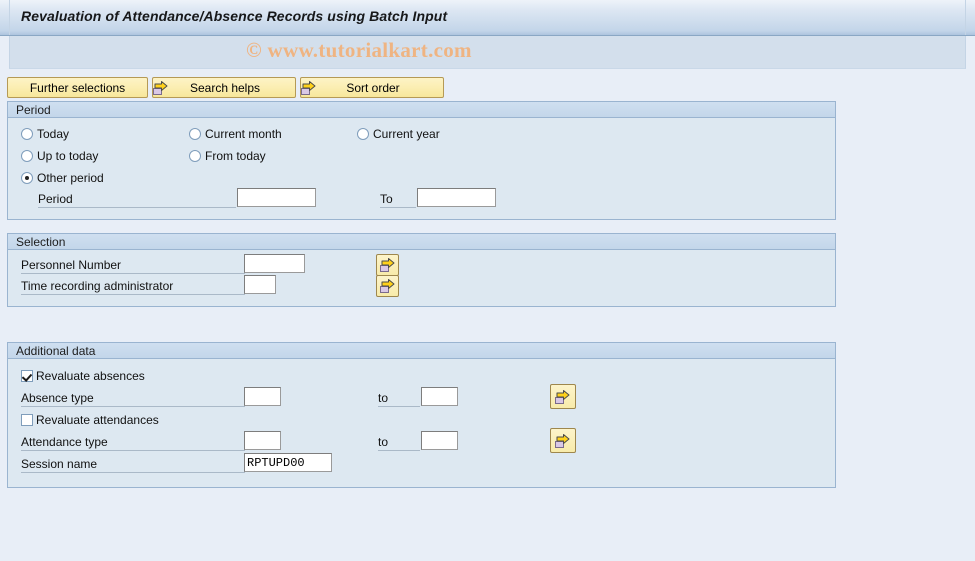 Image resolution: width=975 pixels, height=561 pixels. I want to click on radio-from-today-label: From today, so click(235, 156).